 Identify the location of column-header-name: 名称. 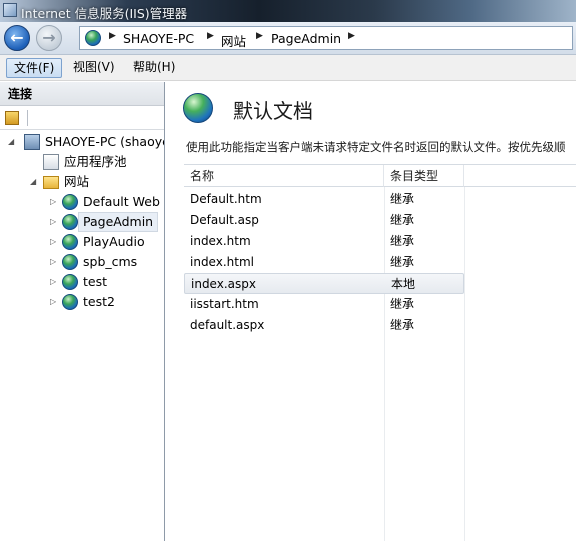
(284, 176).